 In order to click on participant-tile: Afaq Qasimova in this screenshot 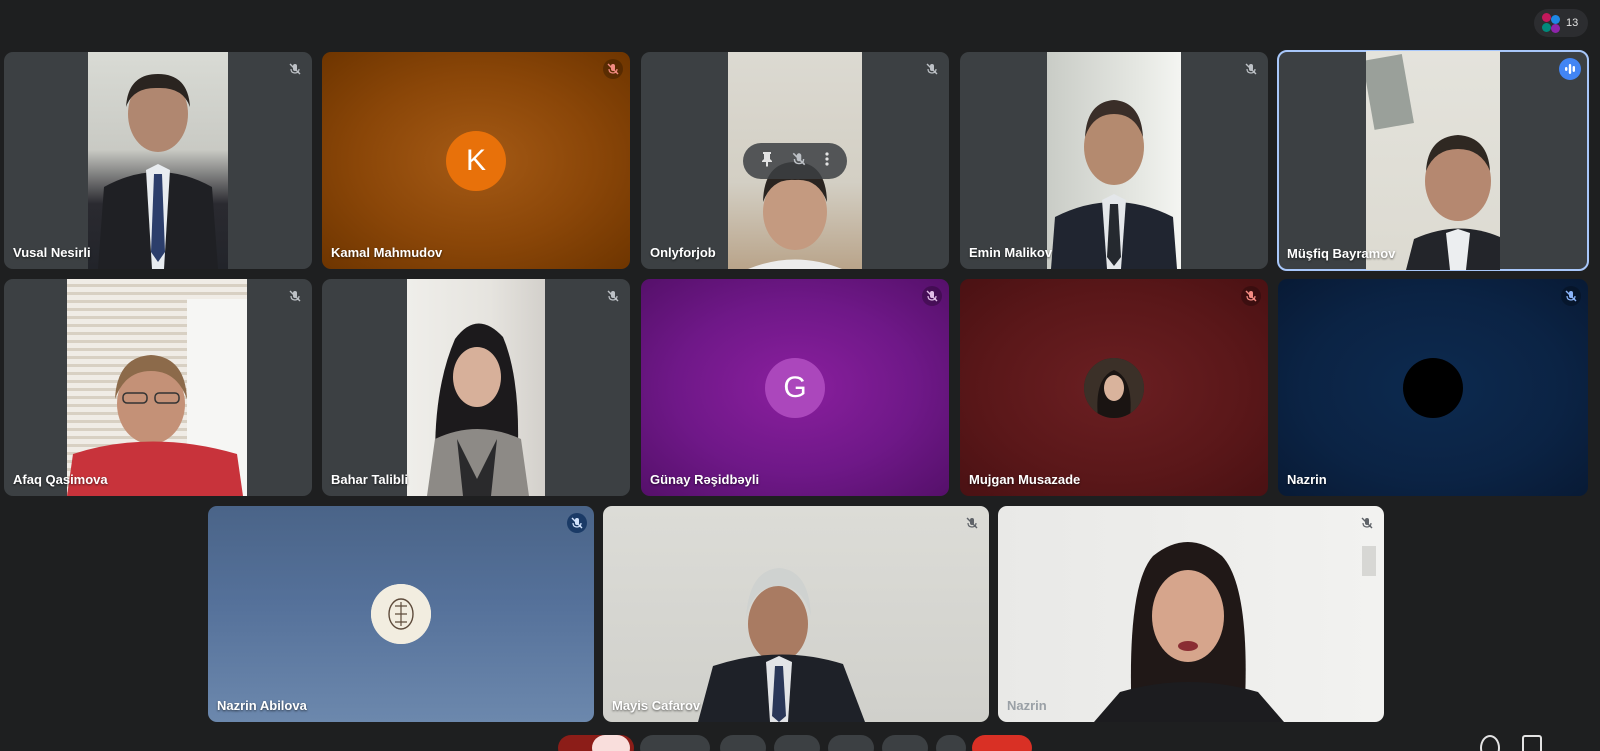, I will do `click(158, 387)`.